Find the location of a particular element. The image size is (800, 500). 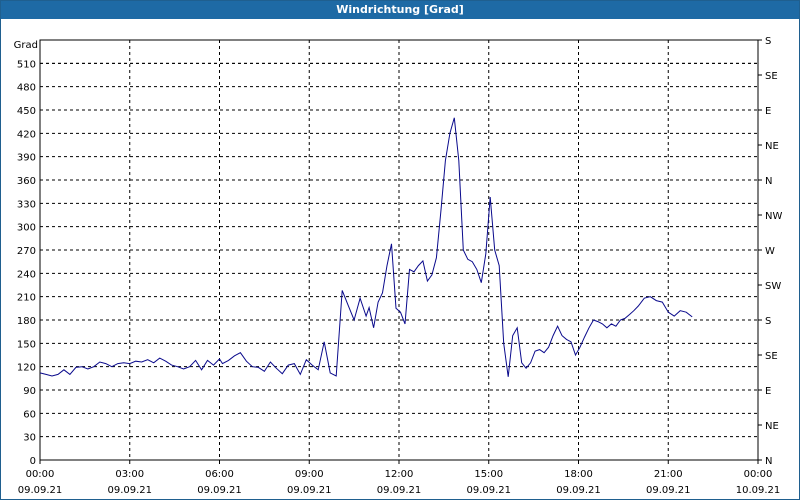

x-tick-time: 15:00 is located at coordinates (488, 474).